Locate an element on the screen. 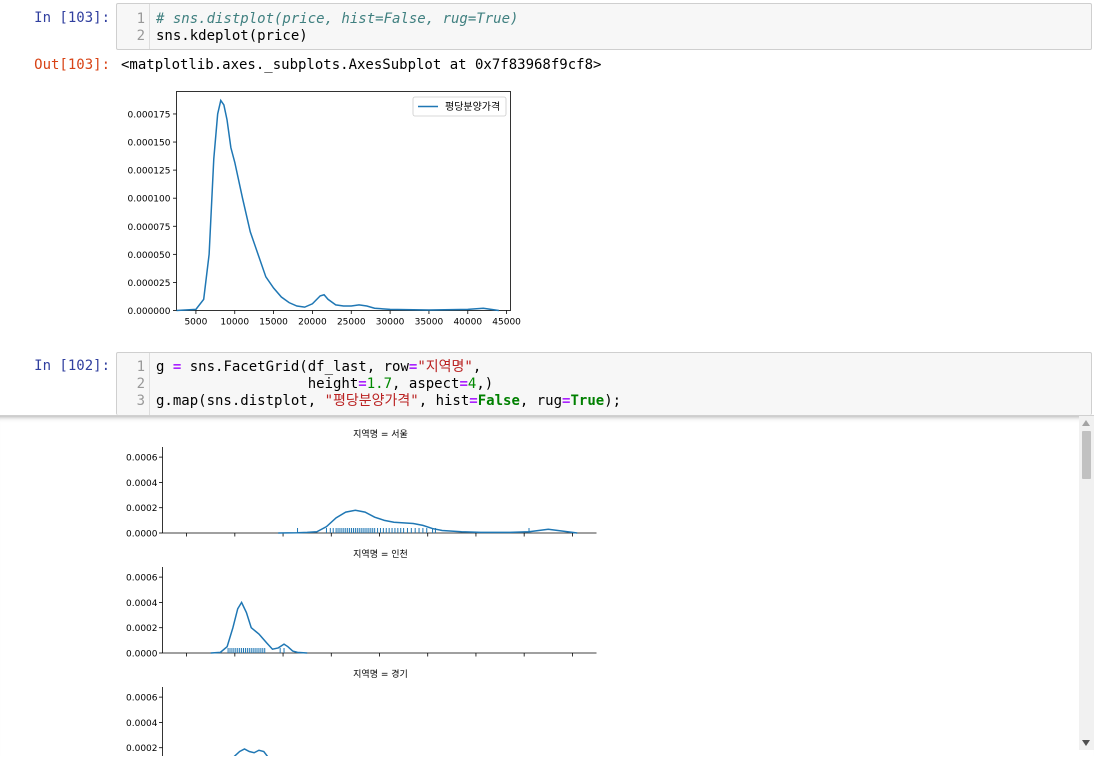  code-line: 2 height=1.7, aspect=4,) is located at coordinates (604, 384).